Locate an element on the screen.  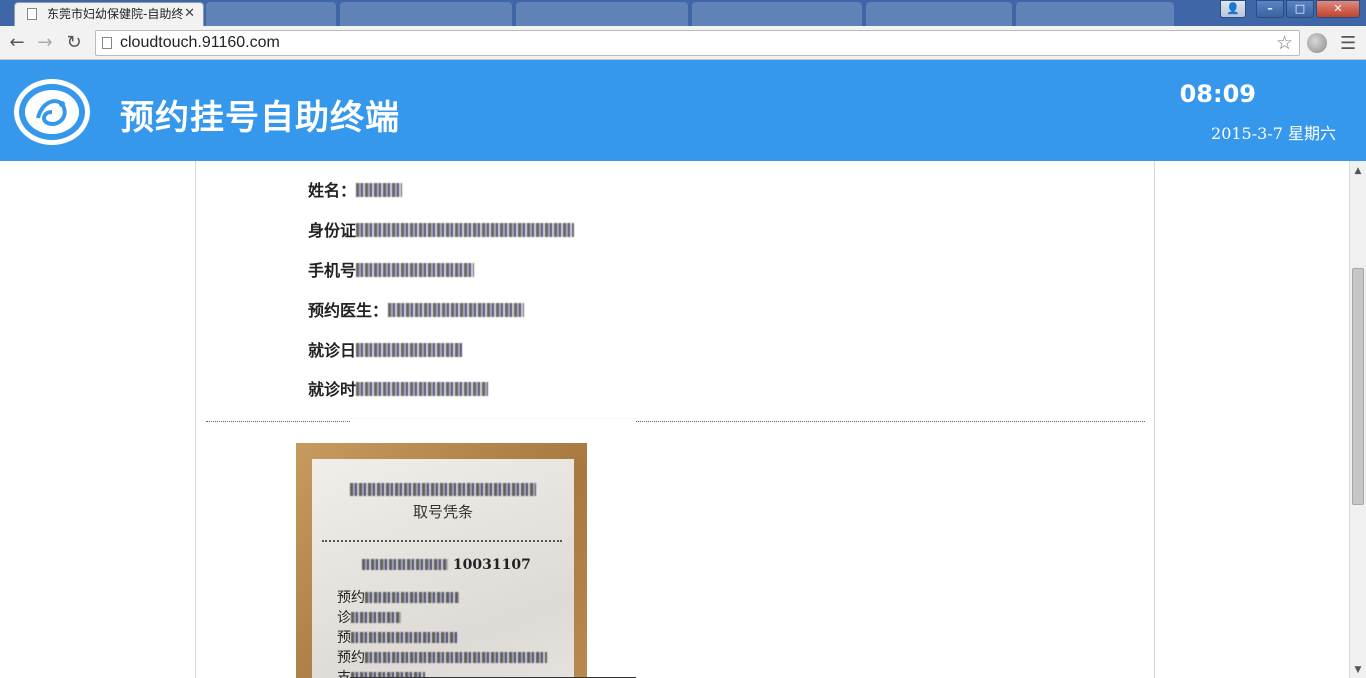
receipt-line: 预 is located at coordinates (397, 637).